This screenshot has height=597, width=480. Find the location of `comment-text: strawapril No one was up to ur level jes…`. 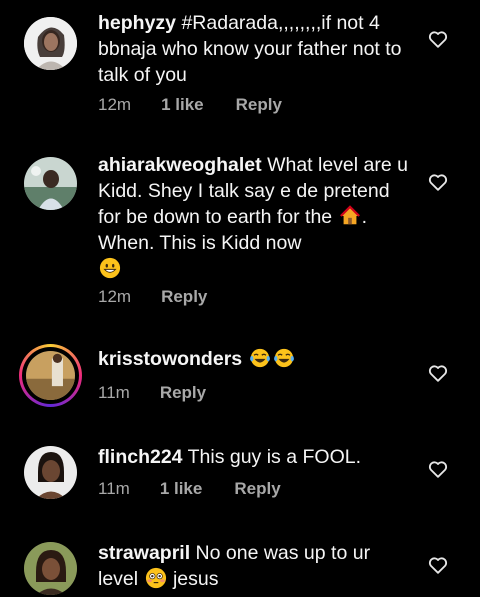

comment-text: strawapril No one was up to ur level jes… is located at coordinates (254, 566).